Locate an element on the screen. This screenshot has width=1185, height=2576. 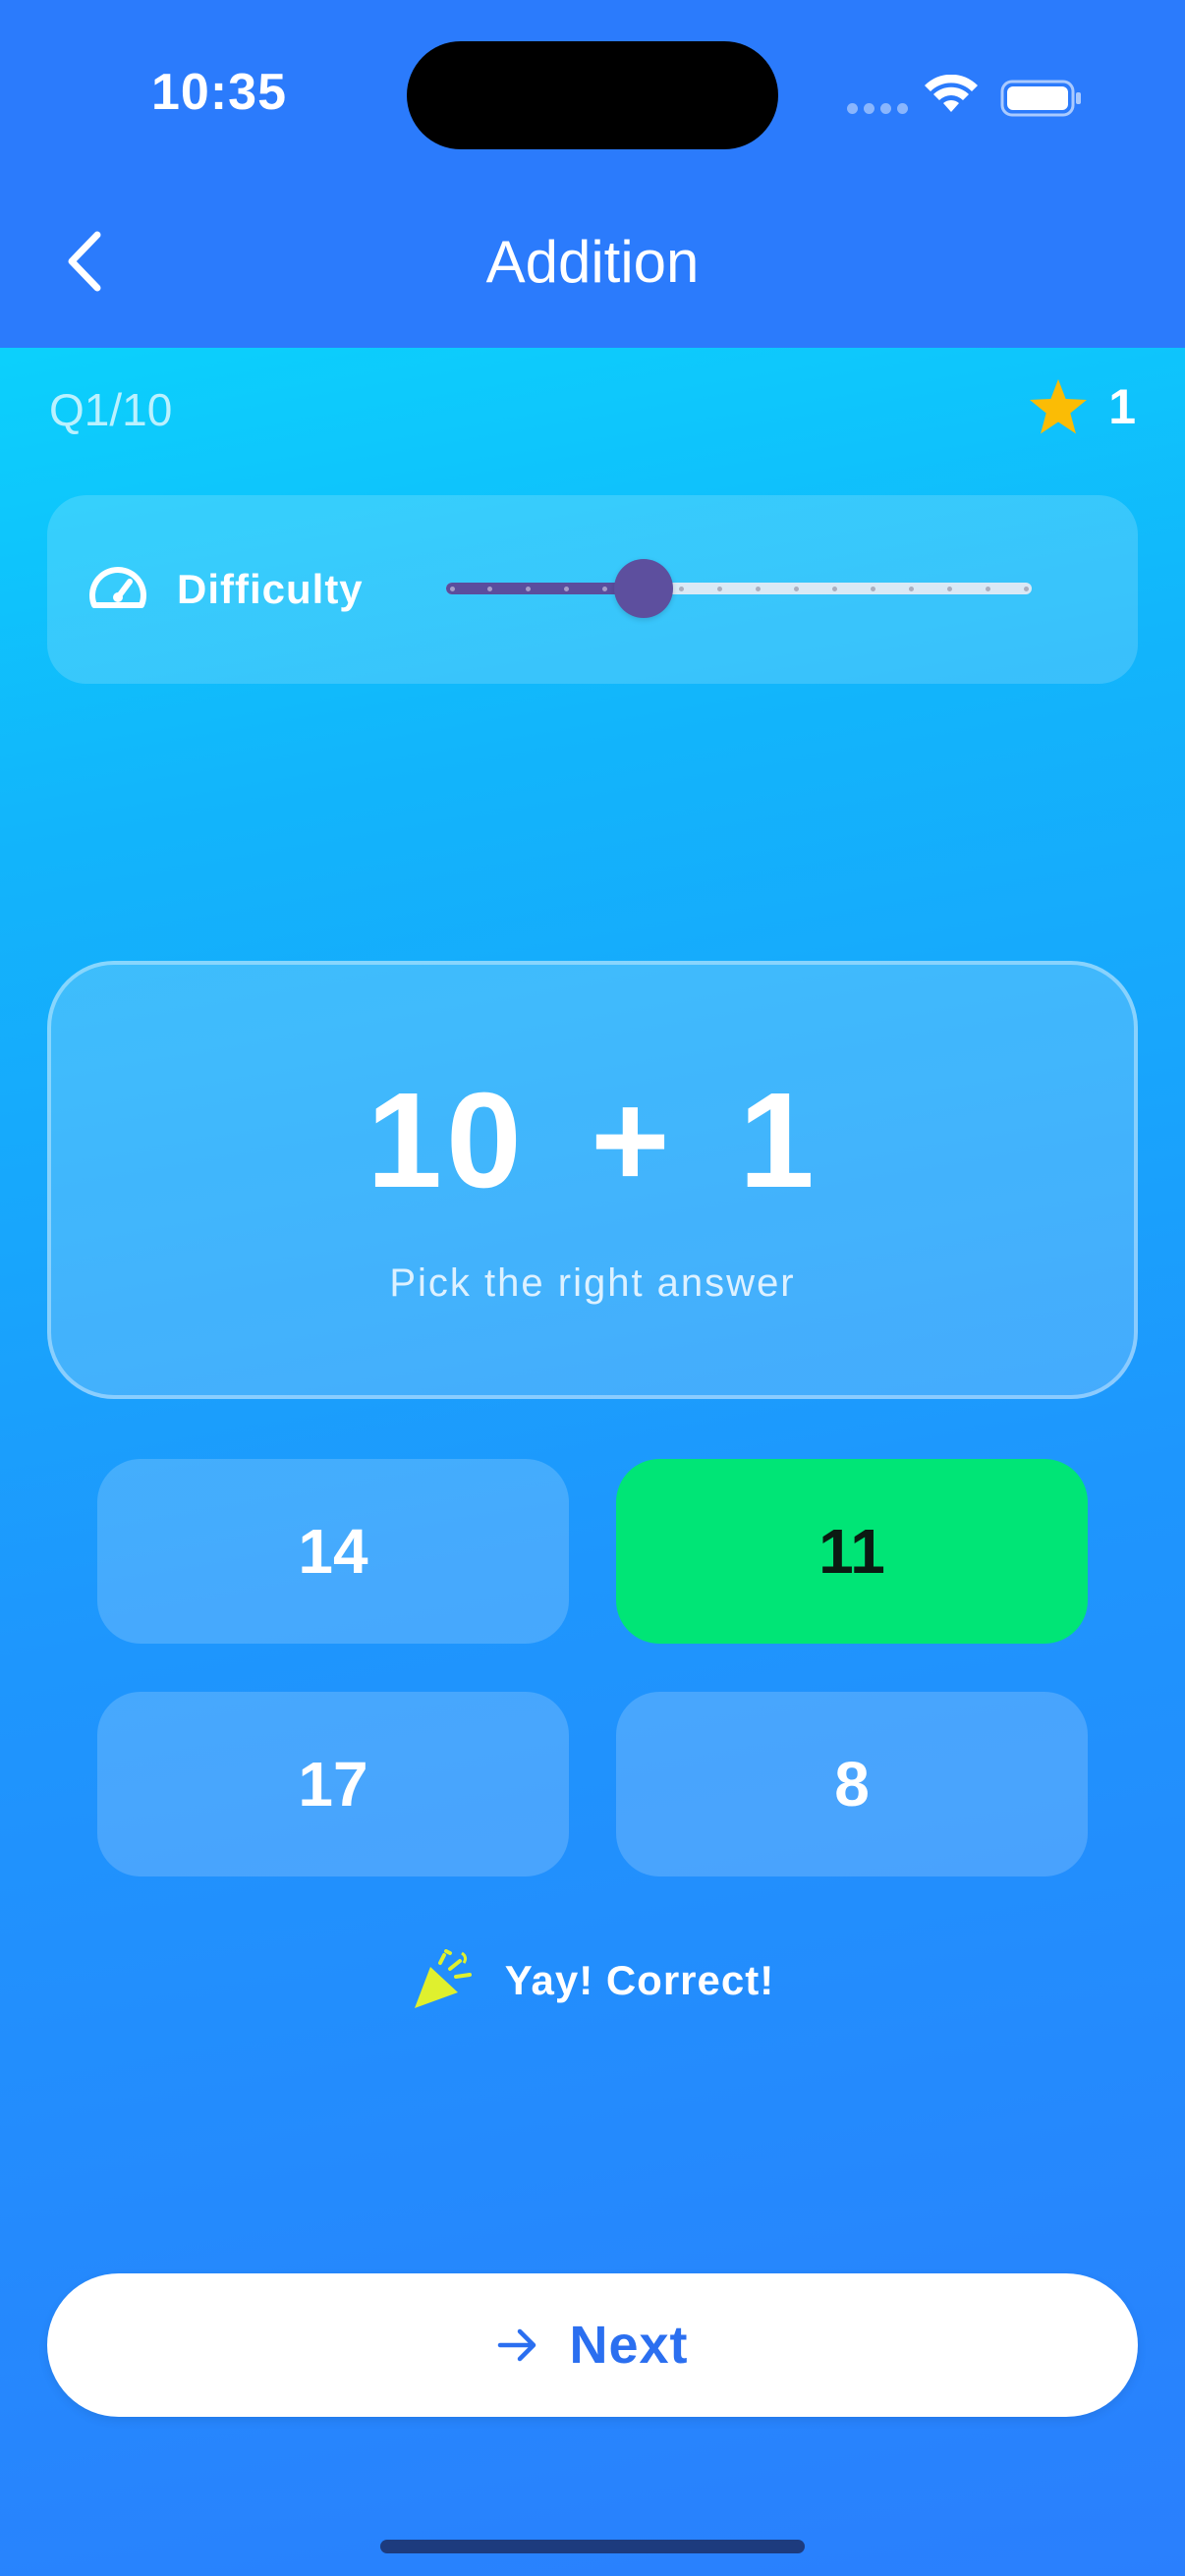
feedback-text: Yay! Correct! is located at coordinates (639, 1980).